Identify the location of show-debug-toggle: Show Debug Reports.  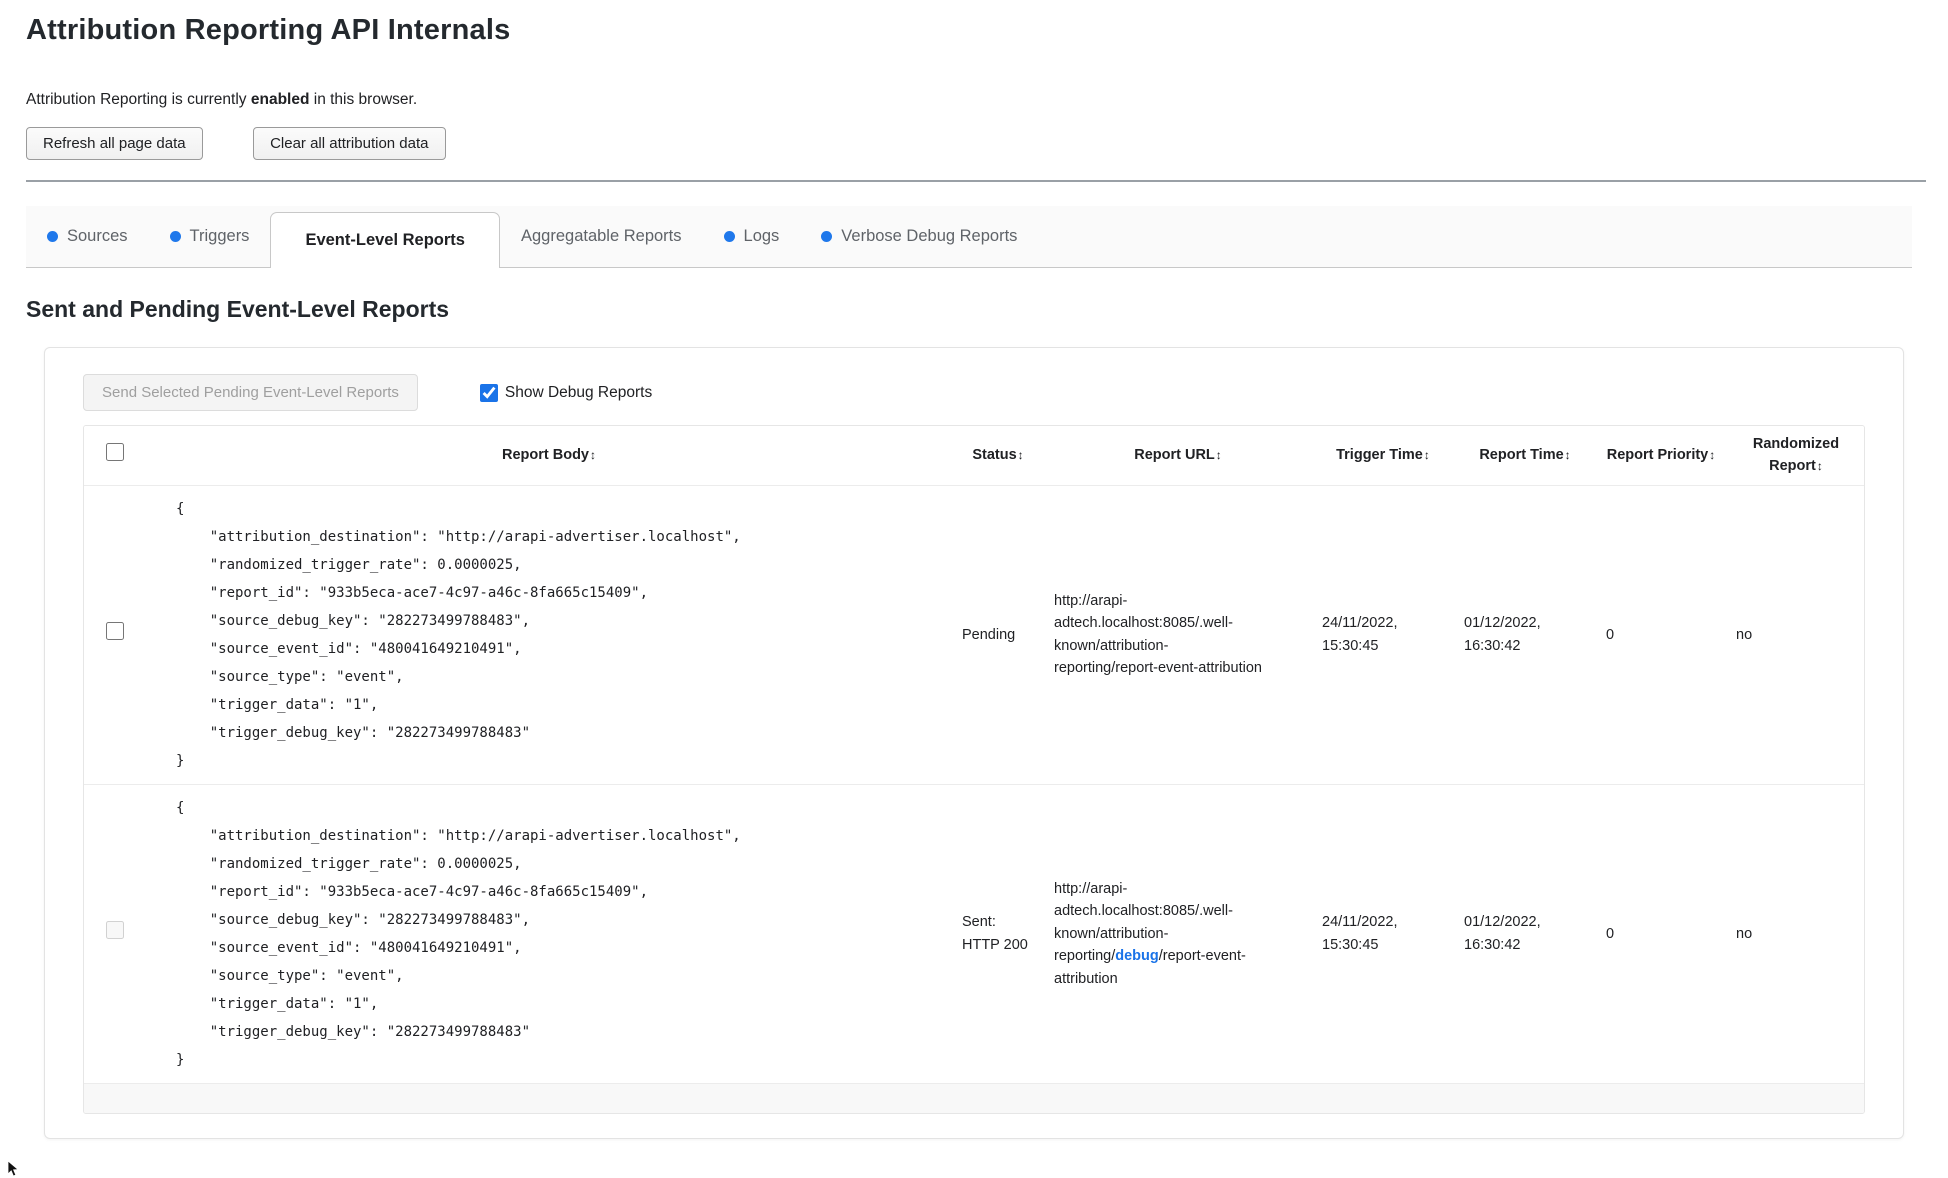
(566, 392).